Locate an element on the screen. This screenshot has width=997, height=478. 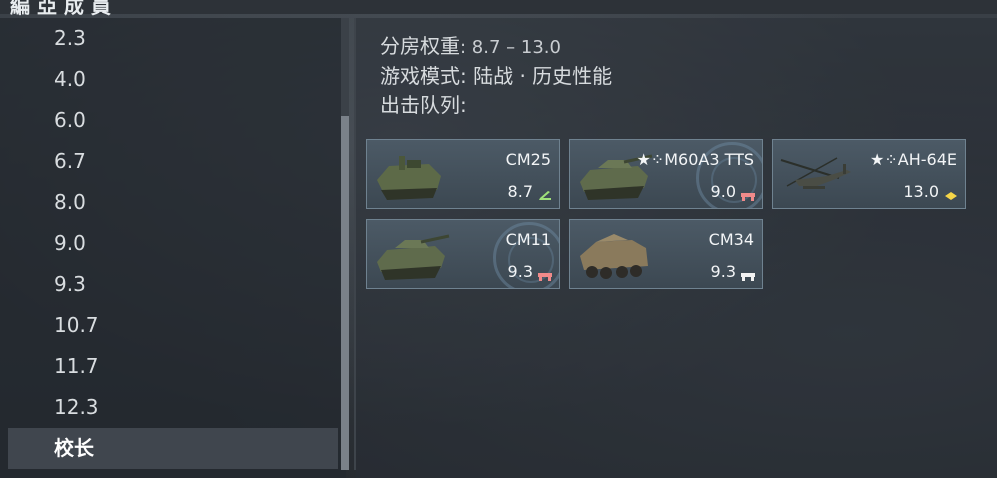
vehicle-name: CM34 is located at coordinates (731, 239).